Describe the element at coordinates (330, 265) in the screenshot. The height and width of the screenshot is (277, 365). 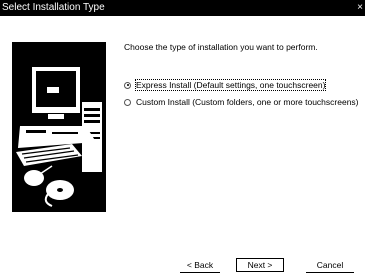
I see `cancel-button: Cancel` at that location.